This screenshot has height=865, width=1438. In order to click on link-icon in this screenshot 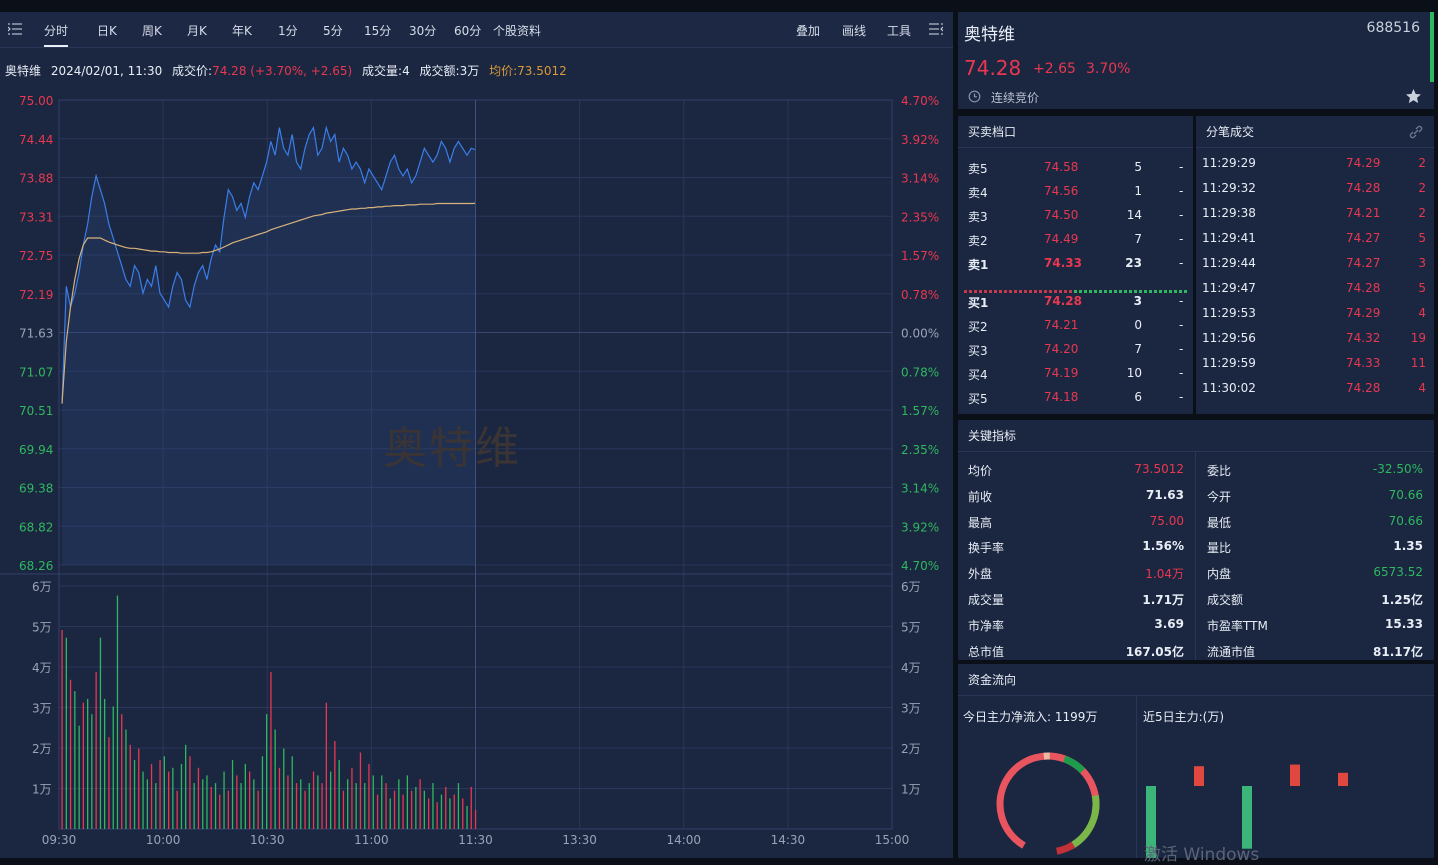, I will do `click(1416, 132)`.